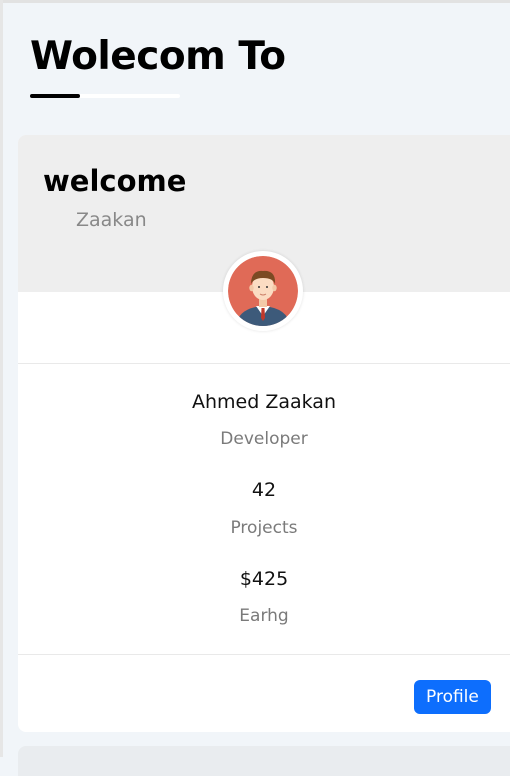  What do you see at coordinates (111, 220) in the screenshot?
I see `card-subheading: Zaakan` at bounding box center [111, 220].